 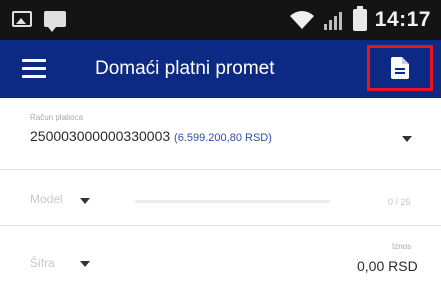 I want to click on account-balance: (6.599.200,80 RSD), so click(x=223, y=138).